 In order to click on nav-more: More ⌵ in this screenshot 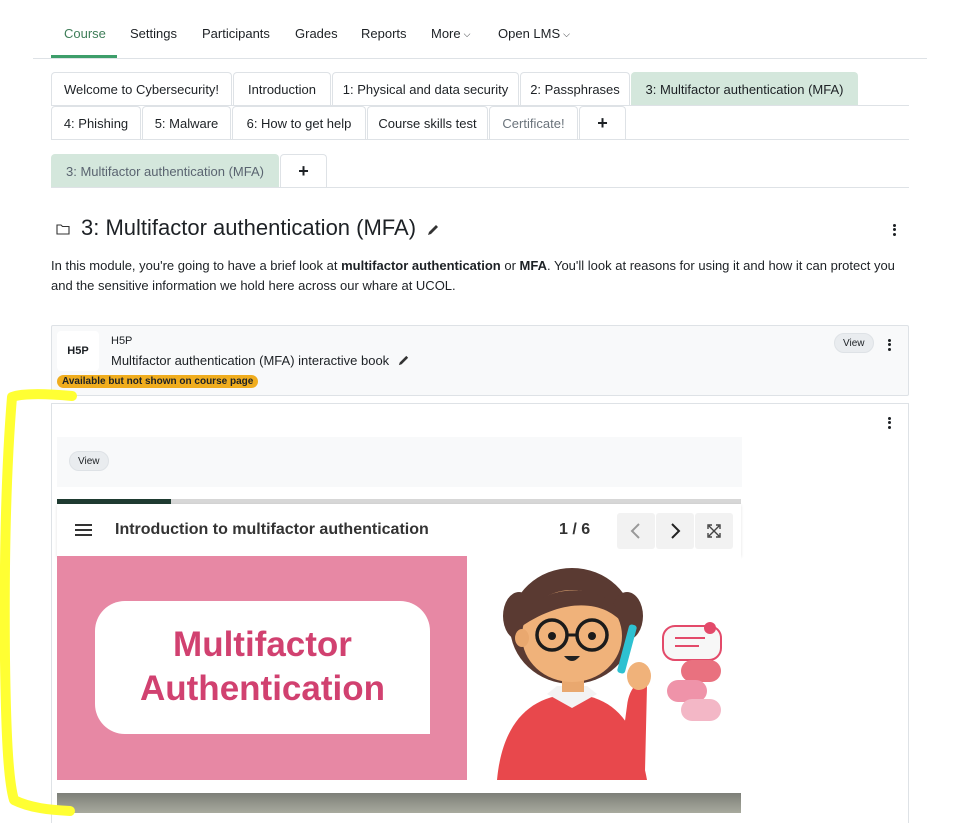, I will do `click(450, 33)`.